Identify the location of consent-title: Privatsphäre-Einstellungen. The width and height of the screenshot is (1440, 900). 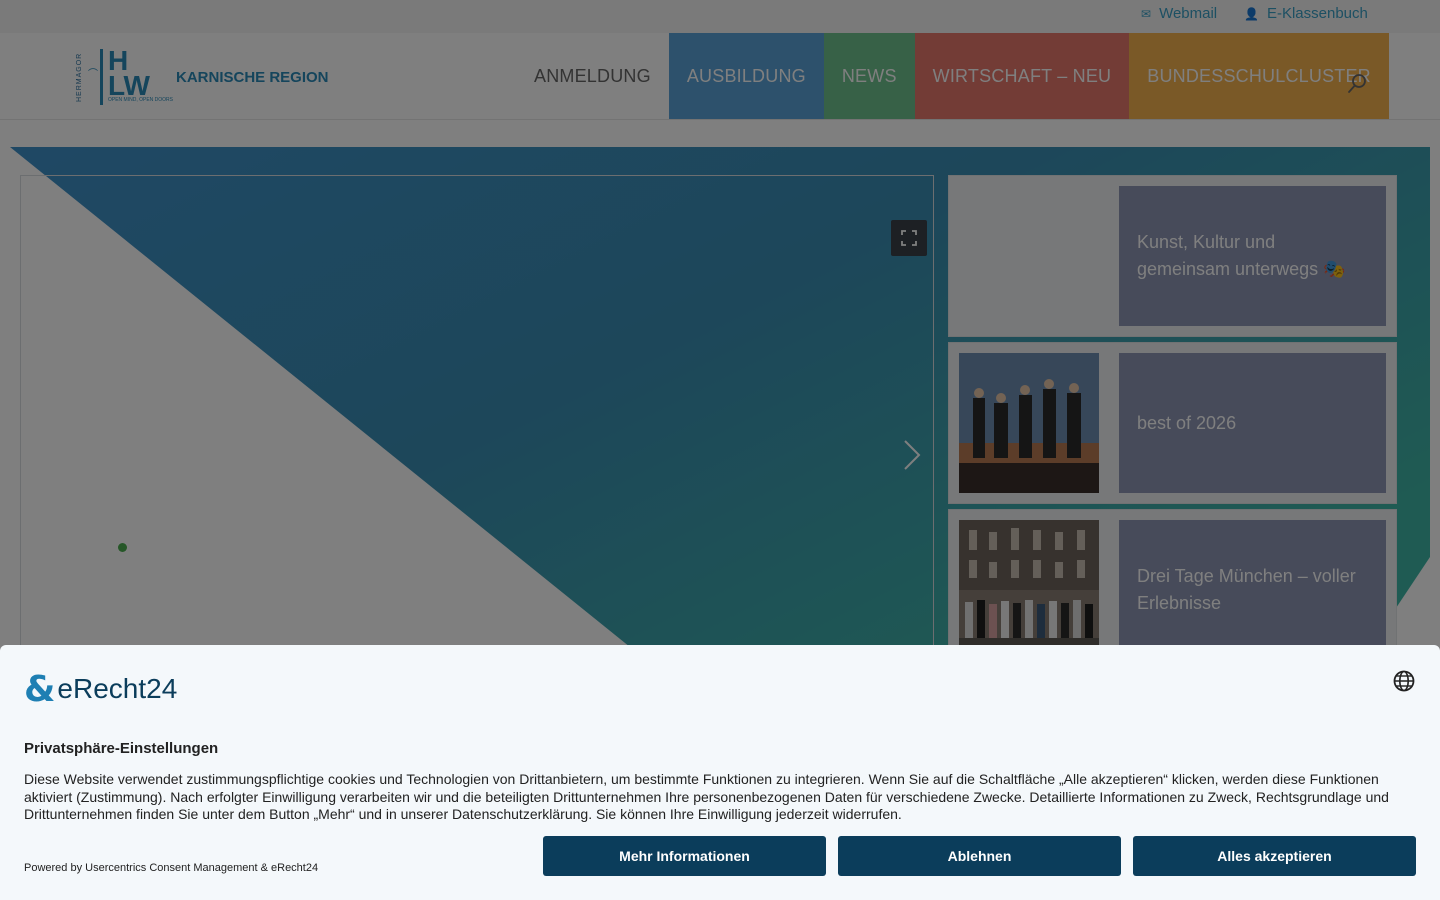
(121, 748).